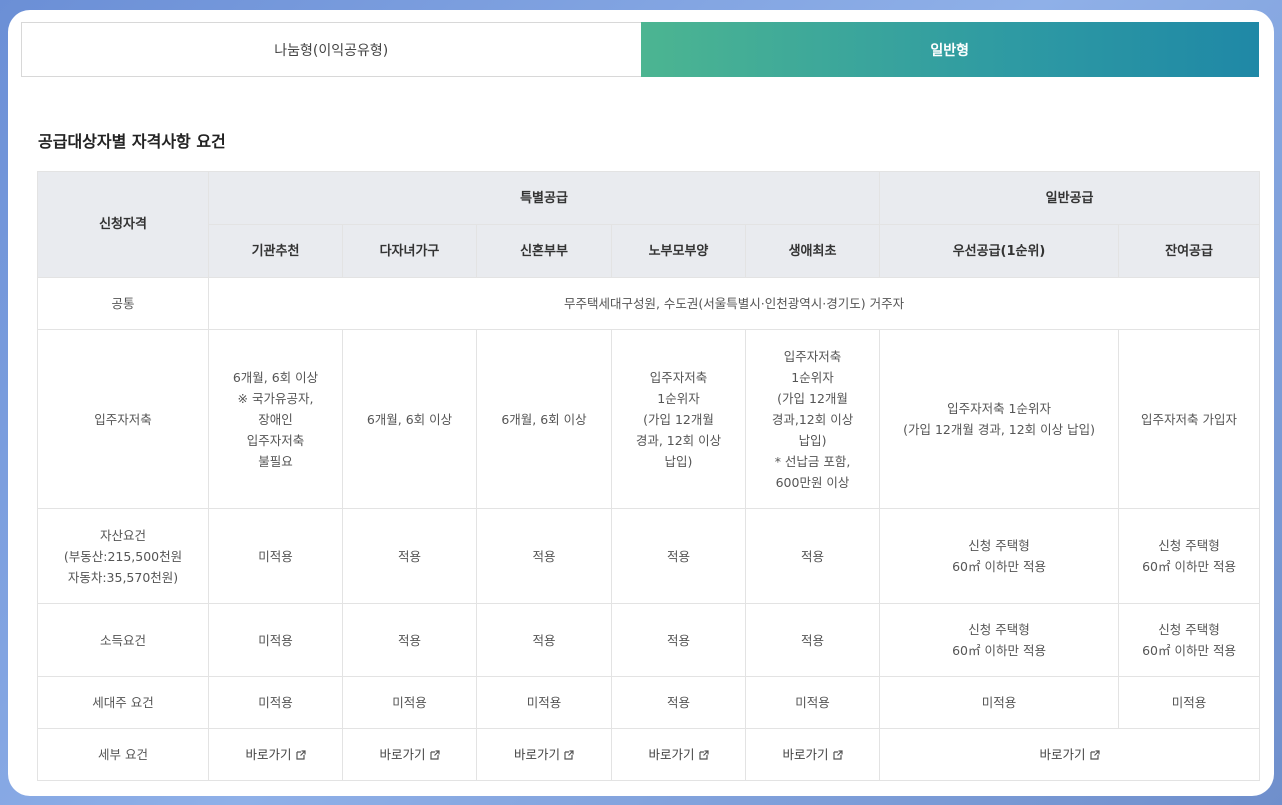 Image resolution: width=1282 pixels, height=805 pixels. I want to click on detail-link-elderly: 바로가기, so click(678, 754).